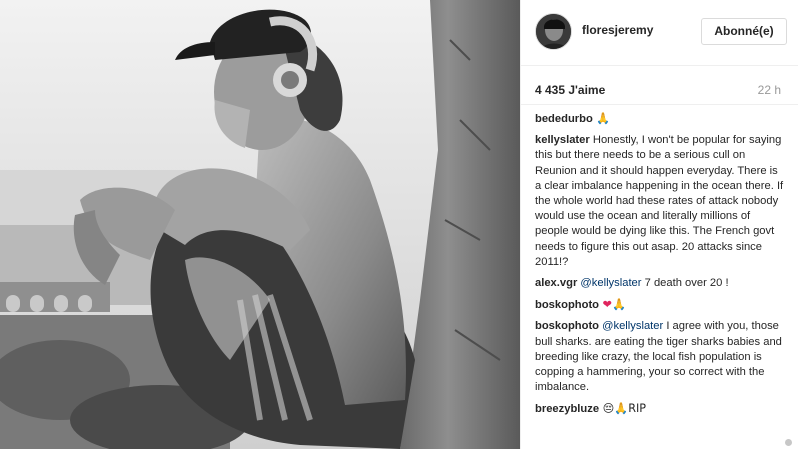  I want to click on user-avatar, so click(553, 31).